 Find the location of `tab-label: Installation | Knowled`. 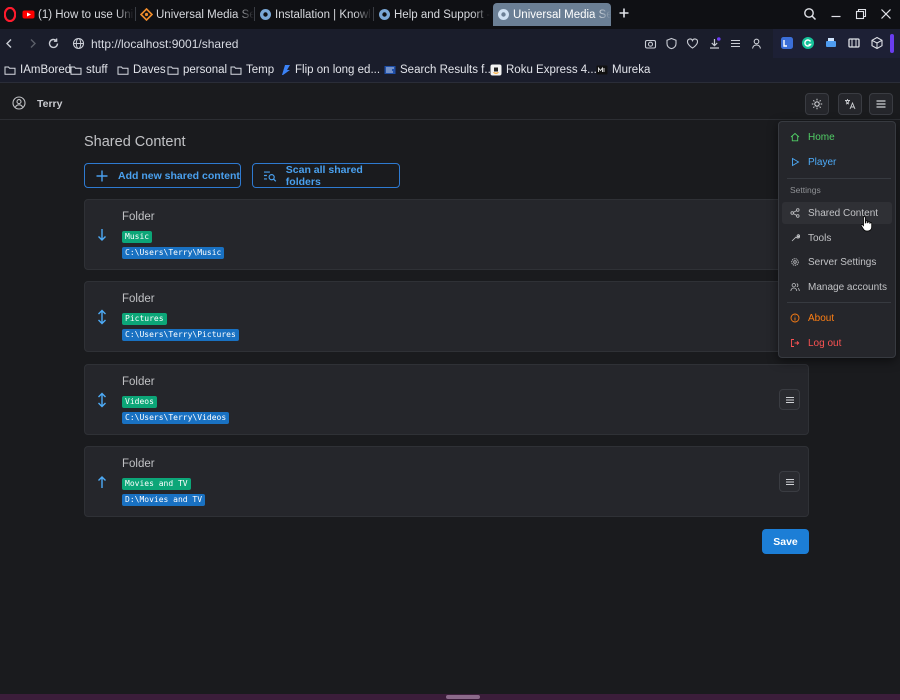

tab-label: Installation | Knowled is located at coordinates (323, 14).